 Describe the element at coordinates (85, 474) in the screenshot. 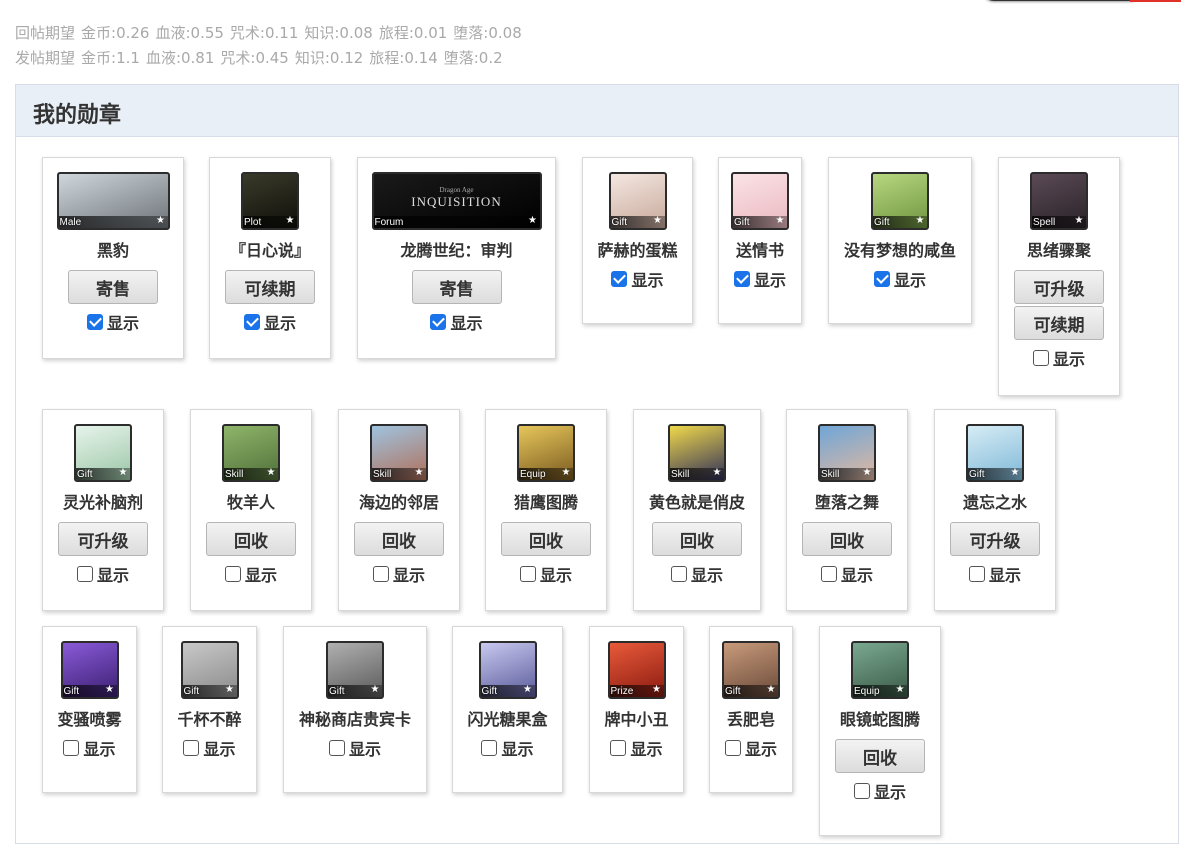

I see `medal-type-tag: Gift` at that location.